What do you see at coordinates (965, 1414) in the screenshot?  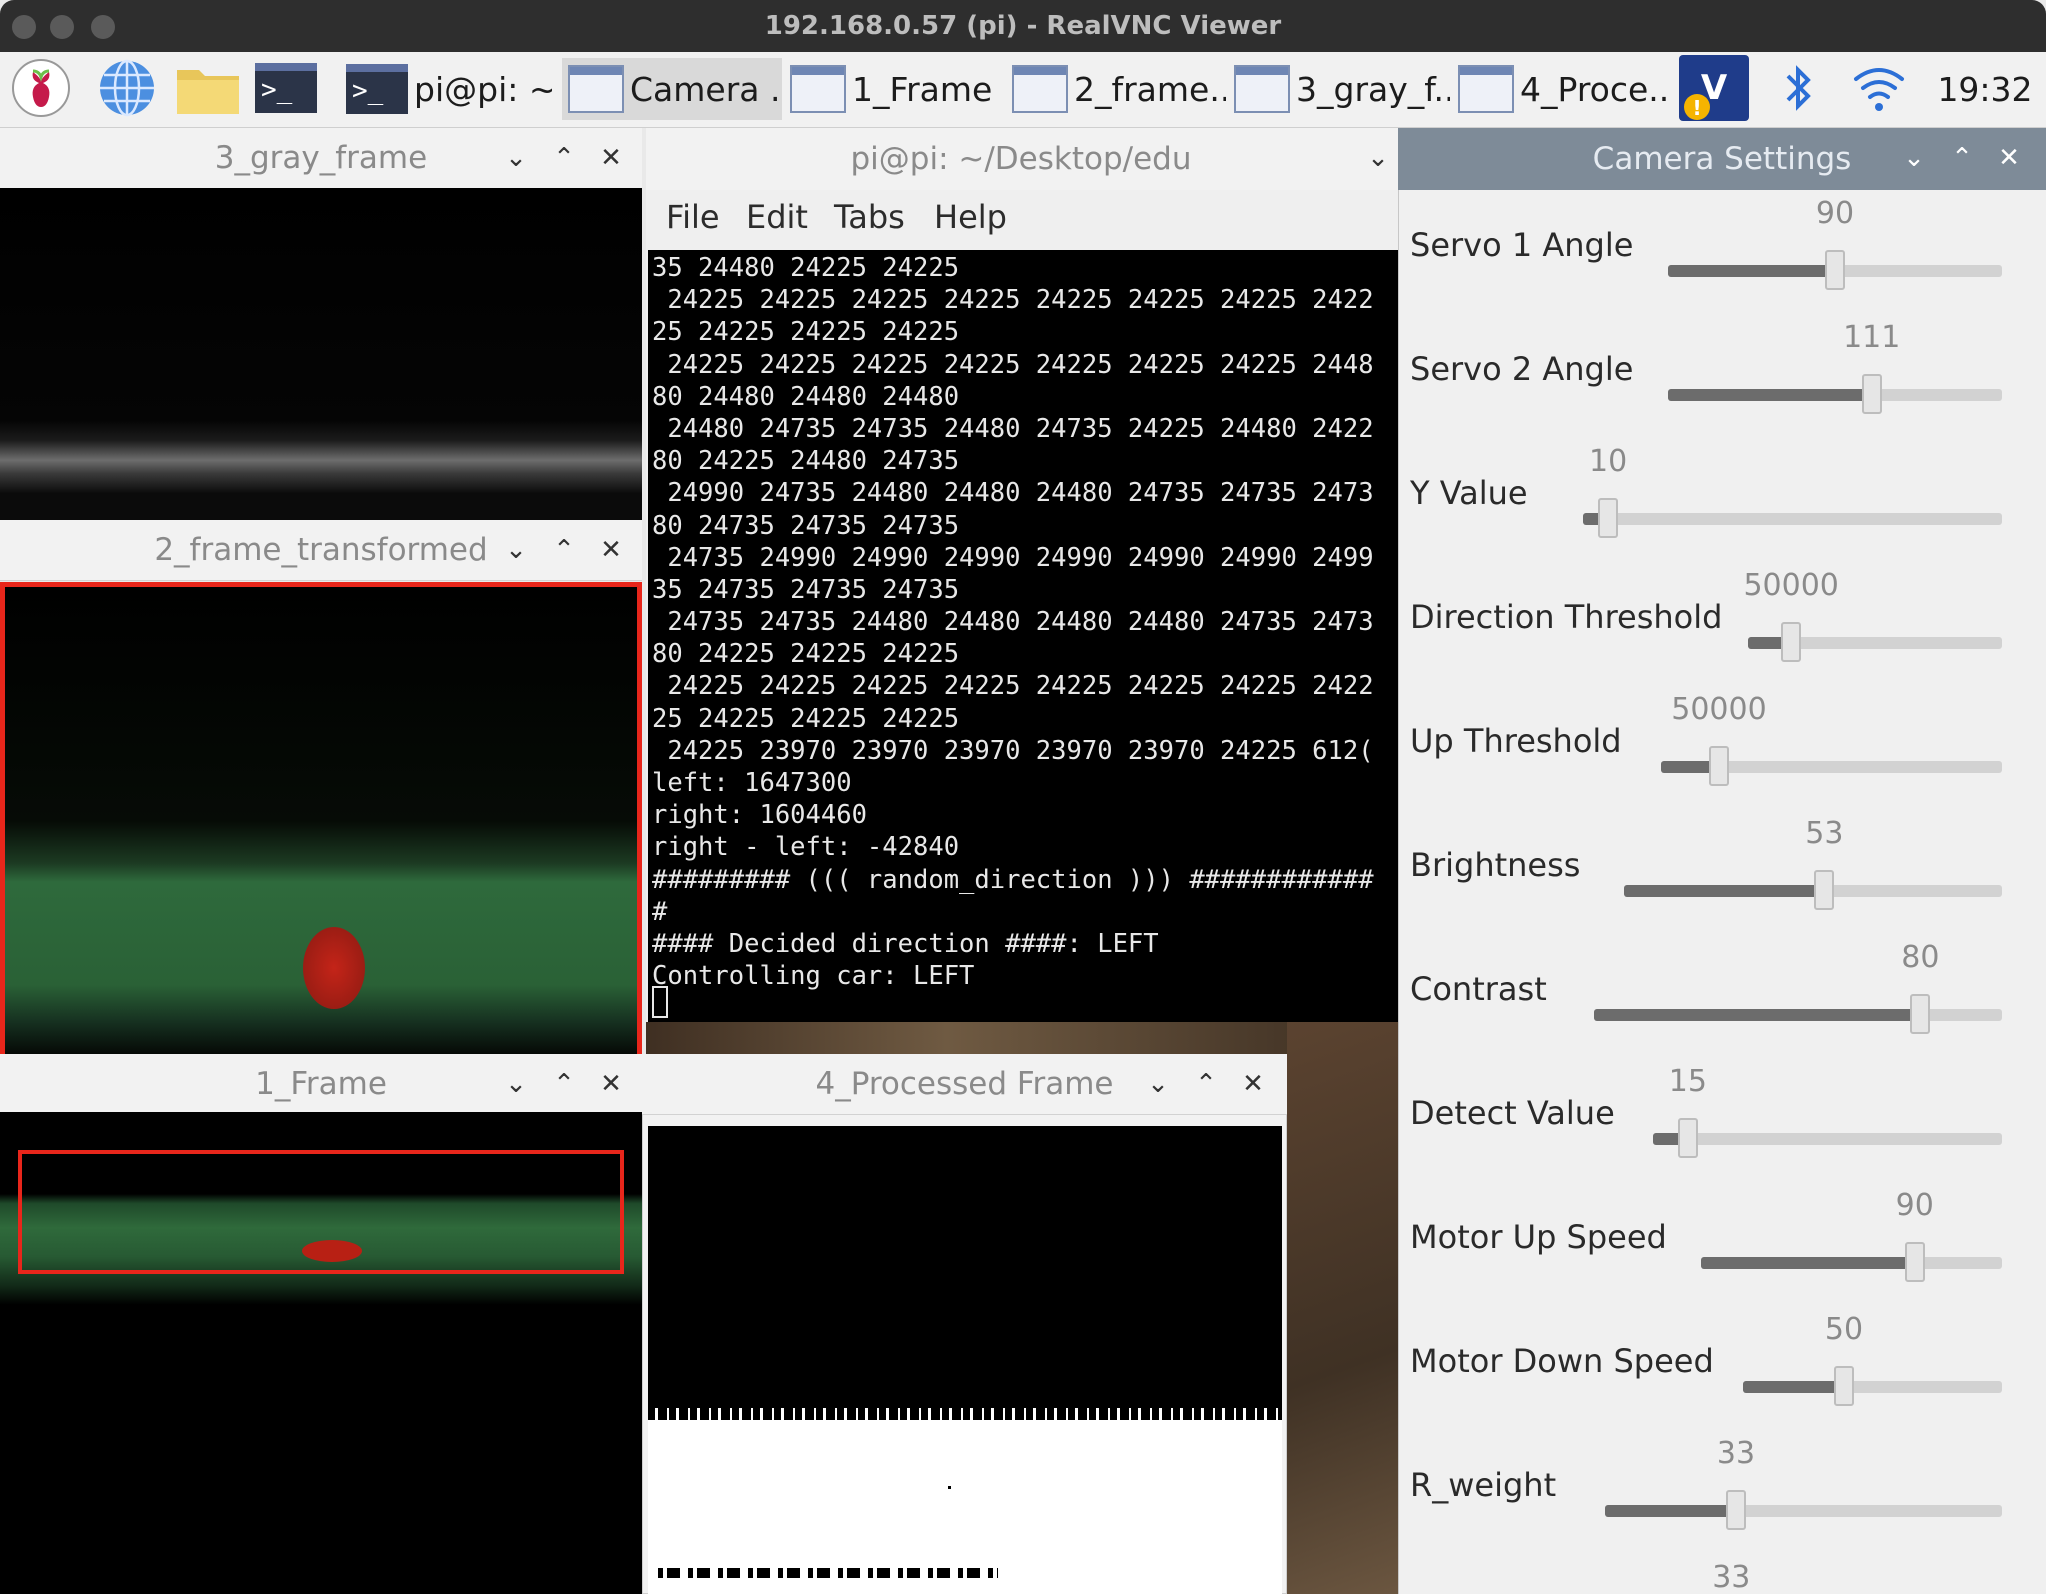 I see `mask-edge` at bounding box center [965, 1414].